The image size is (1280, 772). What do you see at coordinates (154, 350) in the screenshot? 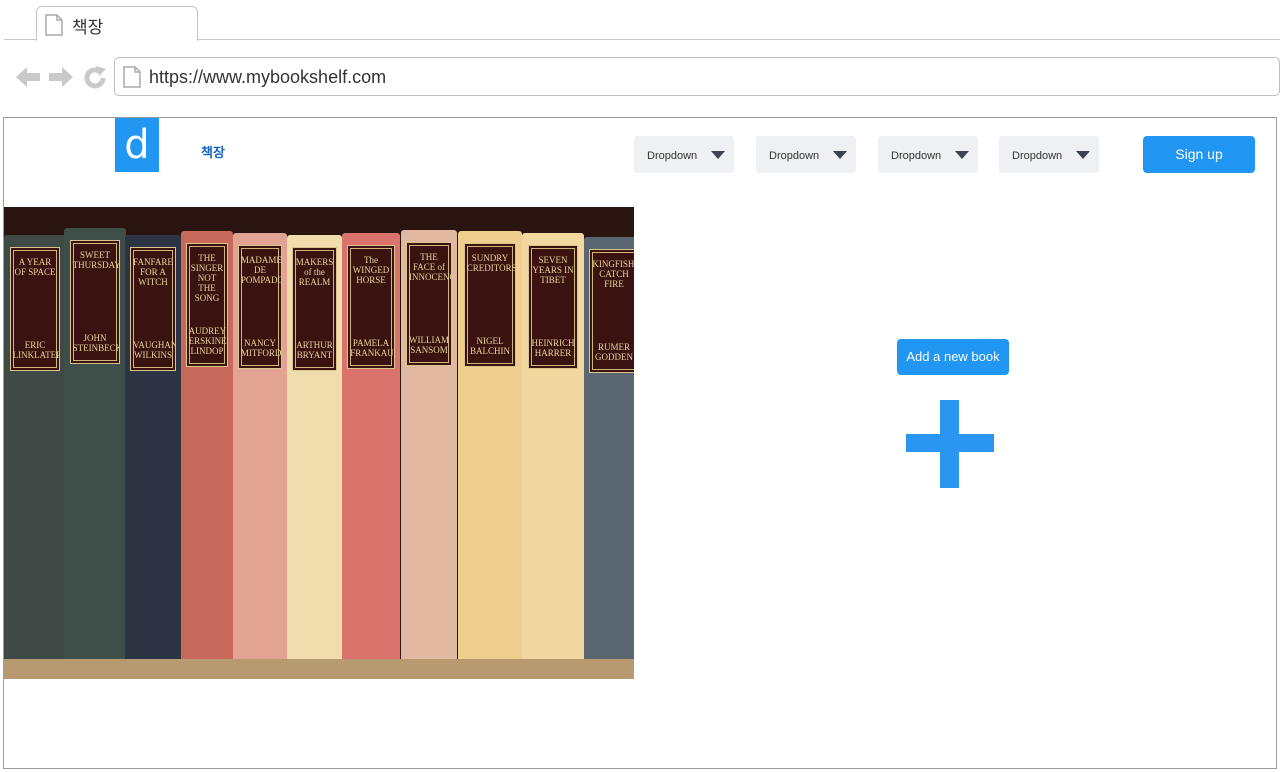
I see `book-author: VAUGHAN WILKINS` at bounding box center [154, 350].